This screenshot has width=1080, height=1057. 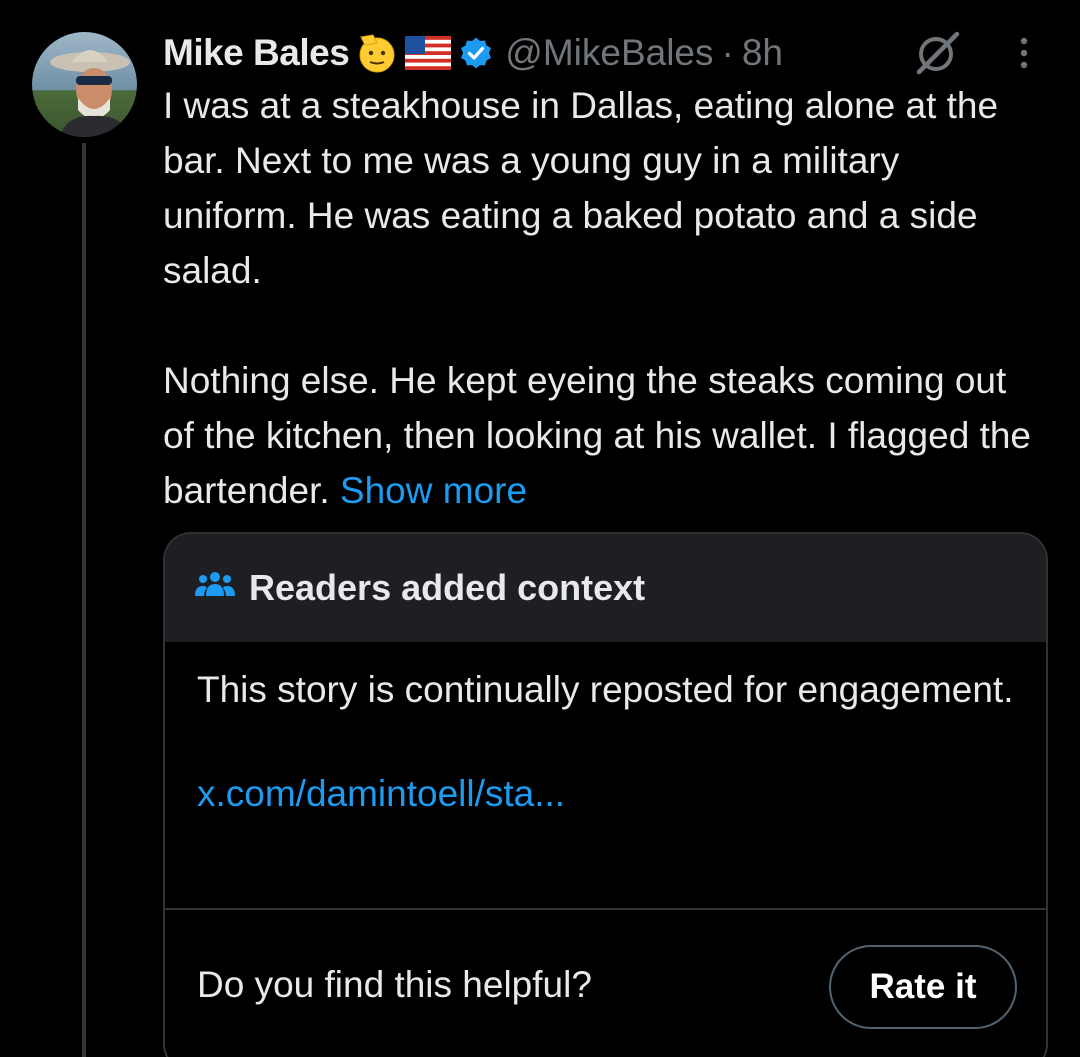 I want to click on community-note-header: Readers added context, so click(x=605, y=588).